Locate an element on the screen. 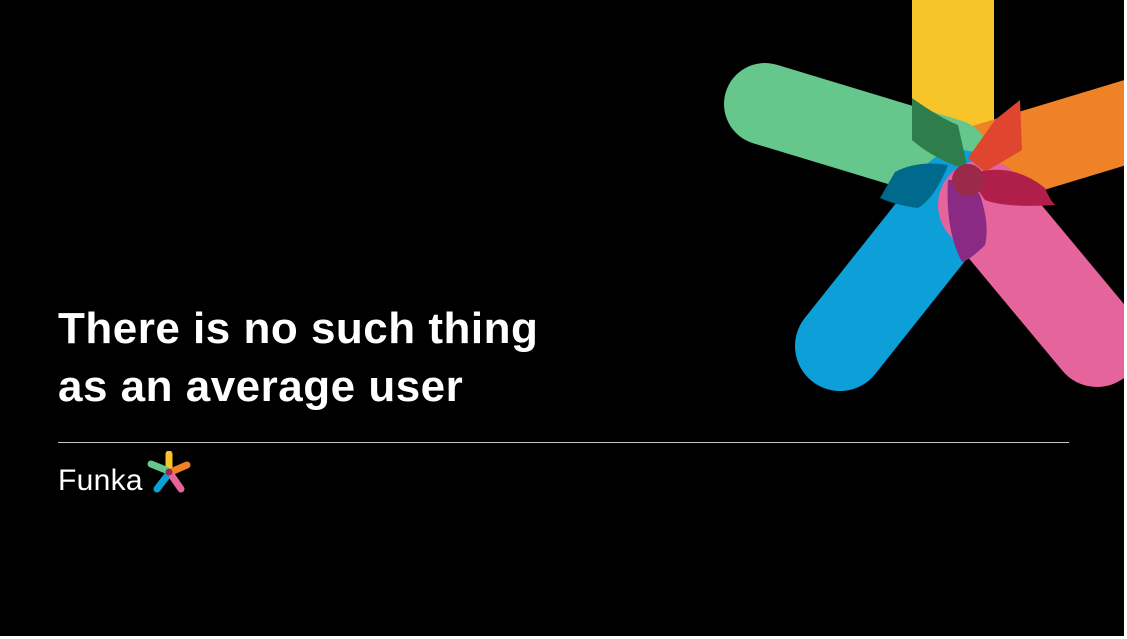 The image size is (1127, 639). divider is located at coordinates (563, 442).